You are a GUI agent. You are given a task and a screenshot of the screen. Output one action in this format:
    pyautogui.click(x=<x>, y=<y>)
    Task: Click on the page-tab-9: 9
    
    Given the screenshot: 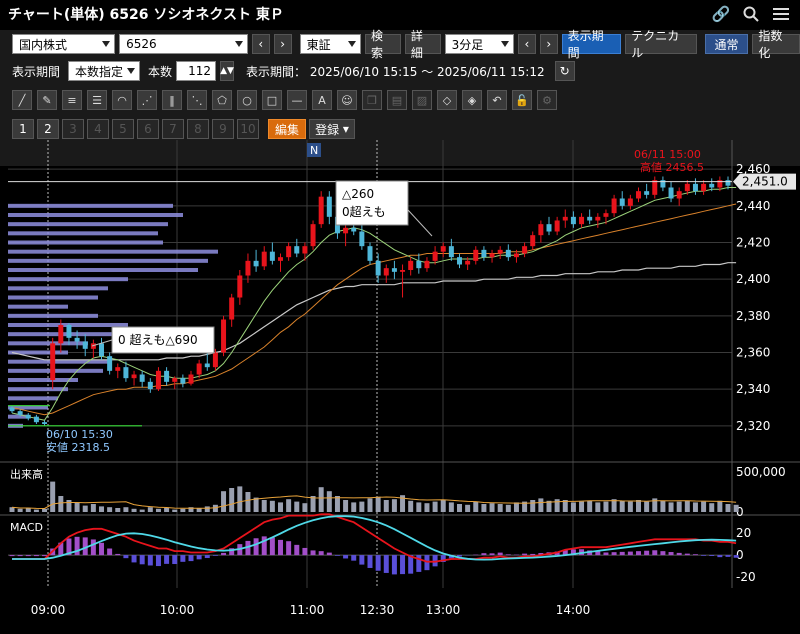 What is the action you would take?
    pyautogui.click(x=223, y=129)
    